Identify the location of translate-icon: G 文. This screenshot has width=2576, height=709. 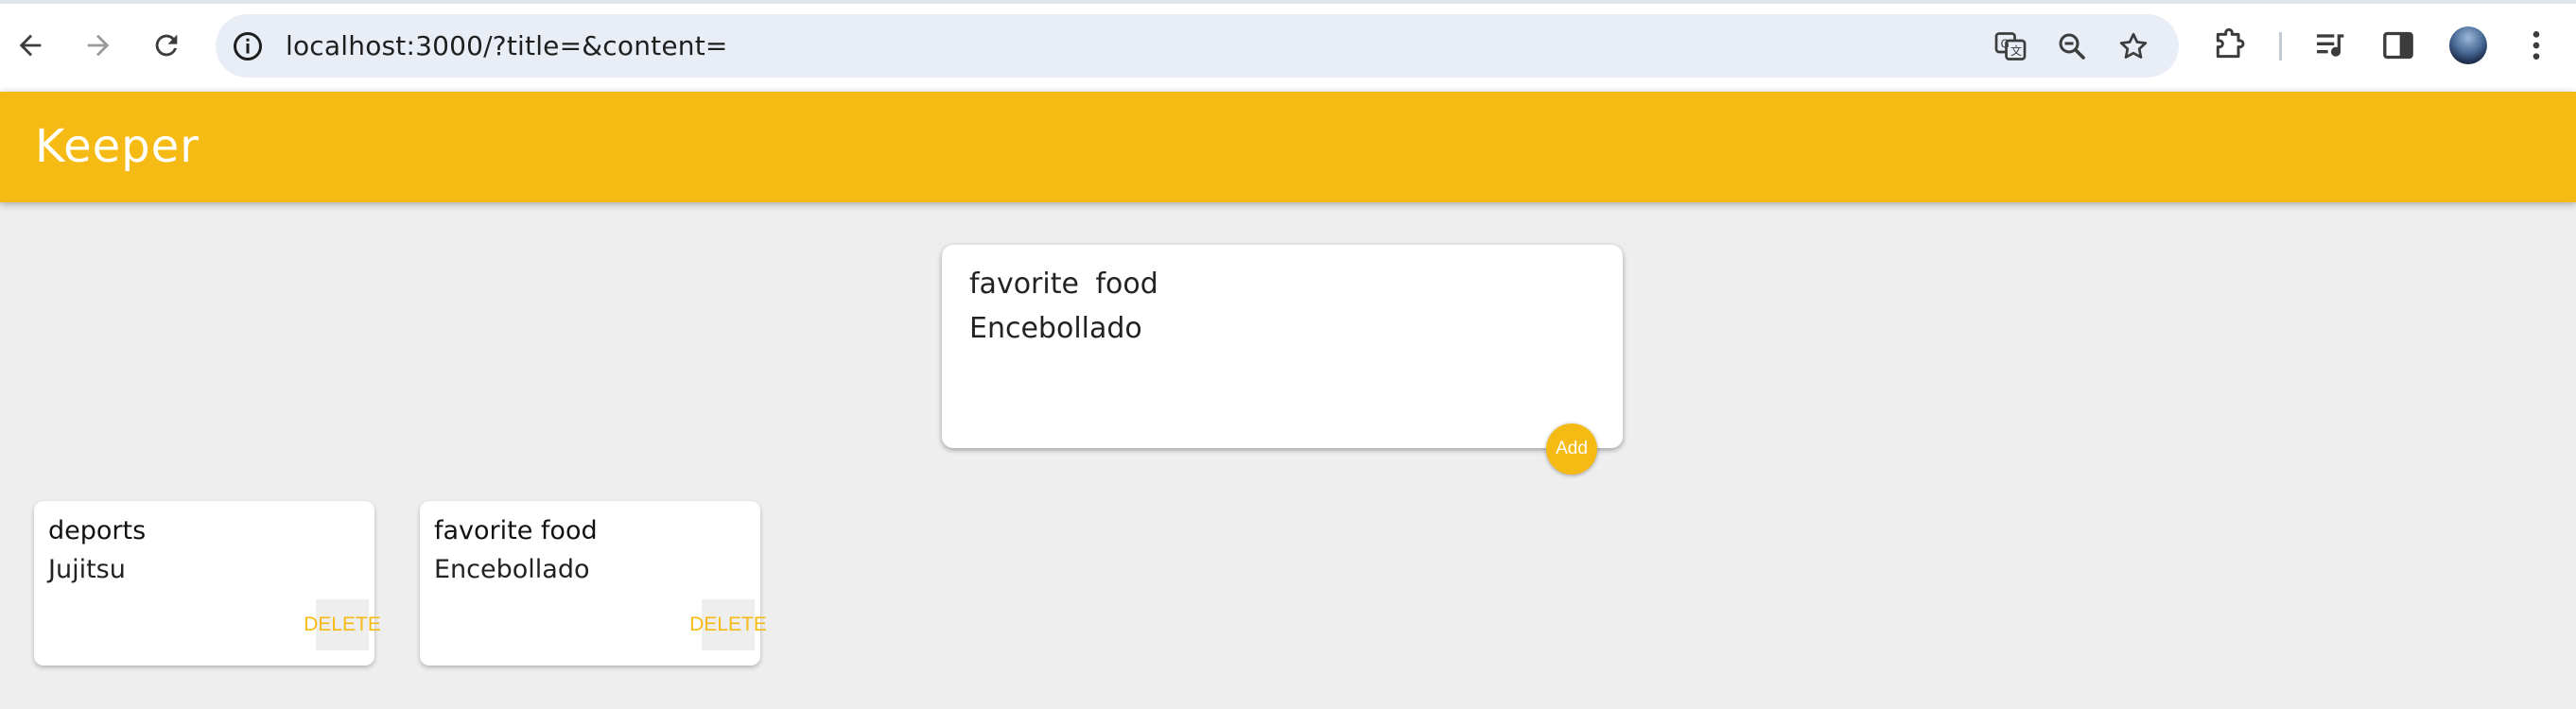
(2010, 46).